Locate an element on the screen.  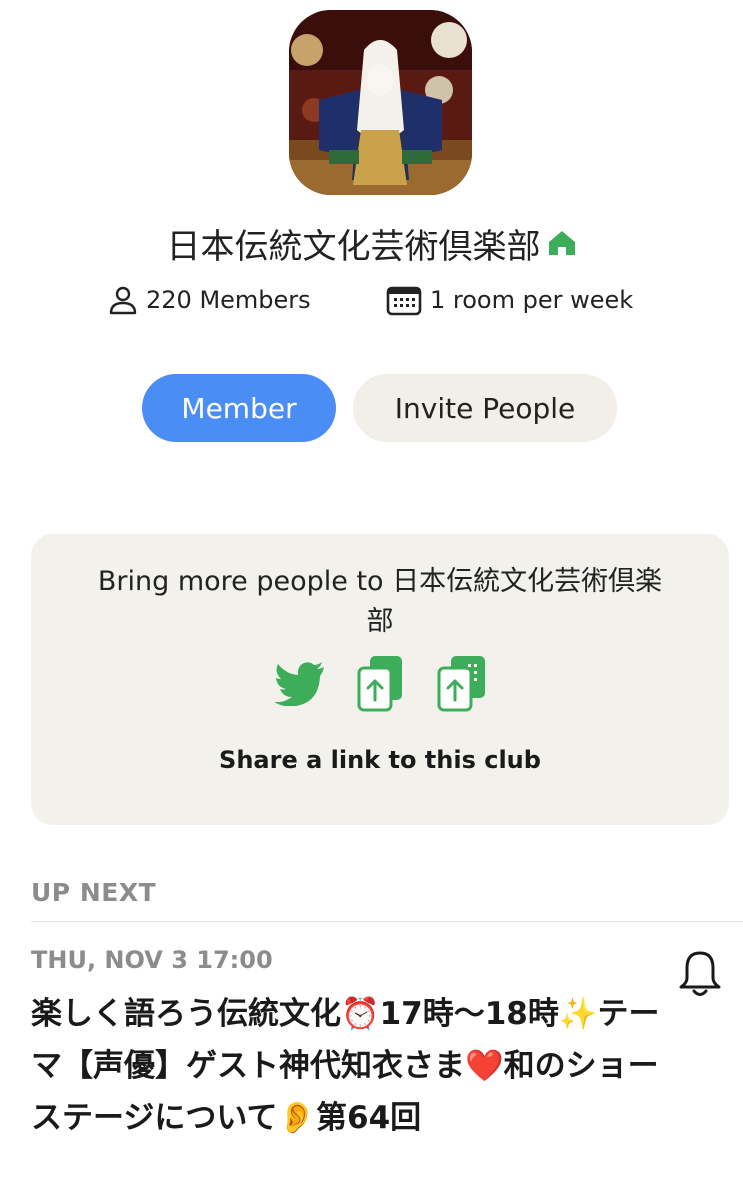
club-title-row: 日本伝統文化芸術倶楽部 is located at coordinates (371, 248).